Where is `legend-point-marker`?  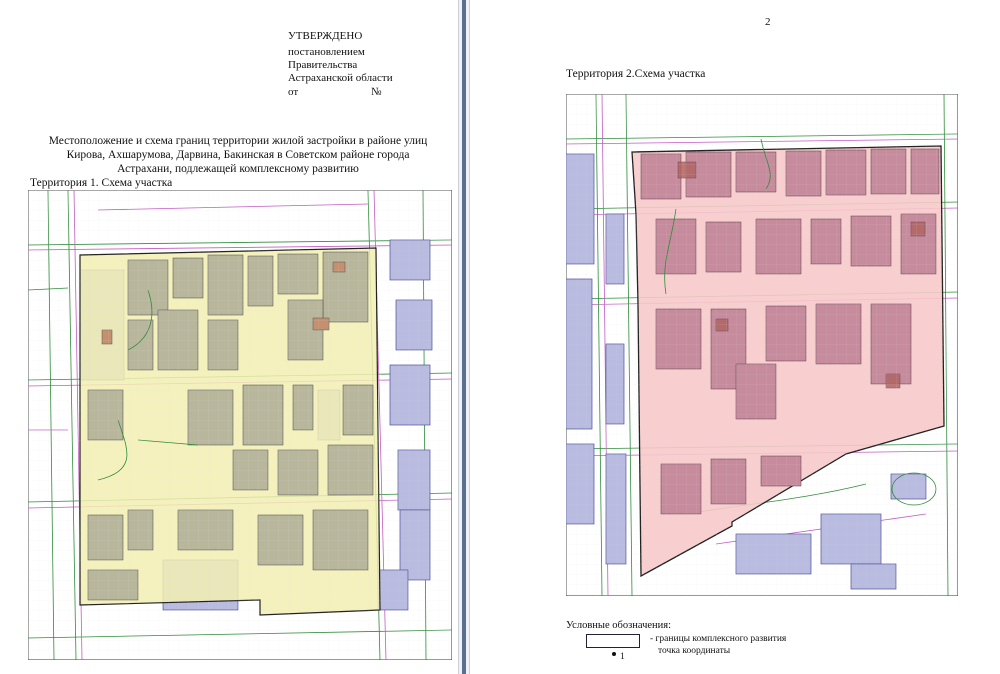 legend-point-marker is located at coordinates (614, 654).